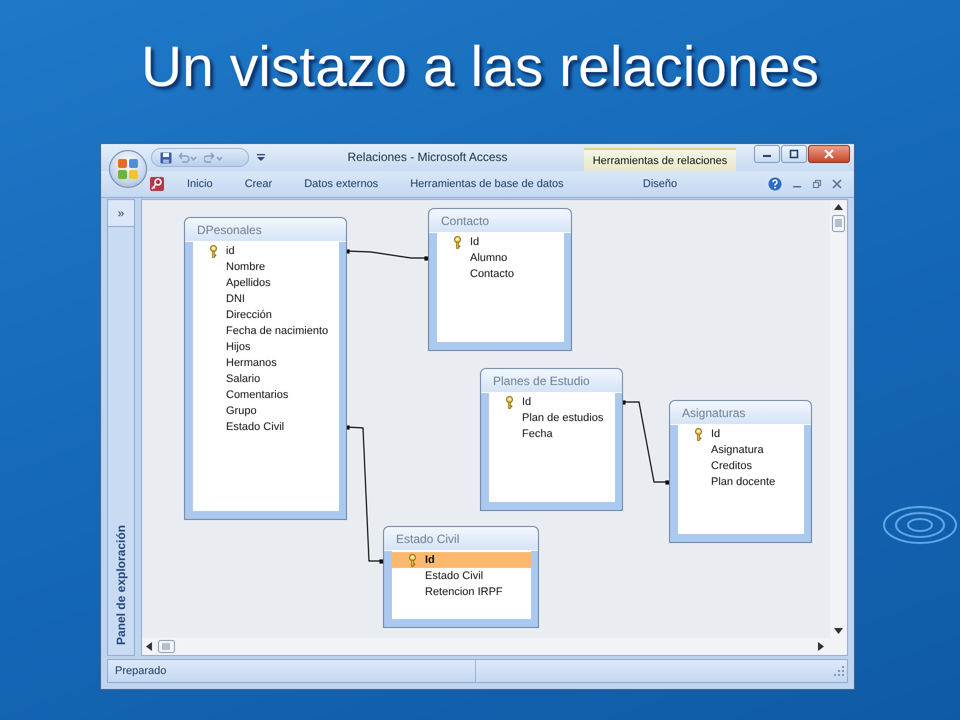 This screenshot has height=720, width=960. What do you see at coordinates (552, 434) in the screenshot?
I see `field-row: Fecha` at bounding box center [552, 434].